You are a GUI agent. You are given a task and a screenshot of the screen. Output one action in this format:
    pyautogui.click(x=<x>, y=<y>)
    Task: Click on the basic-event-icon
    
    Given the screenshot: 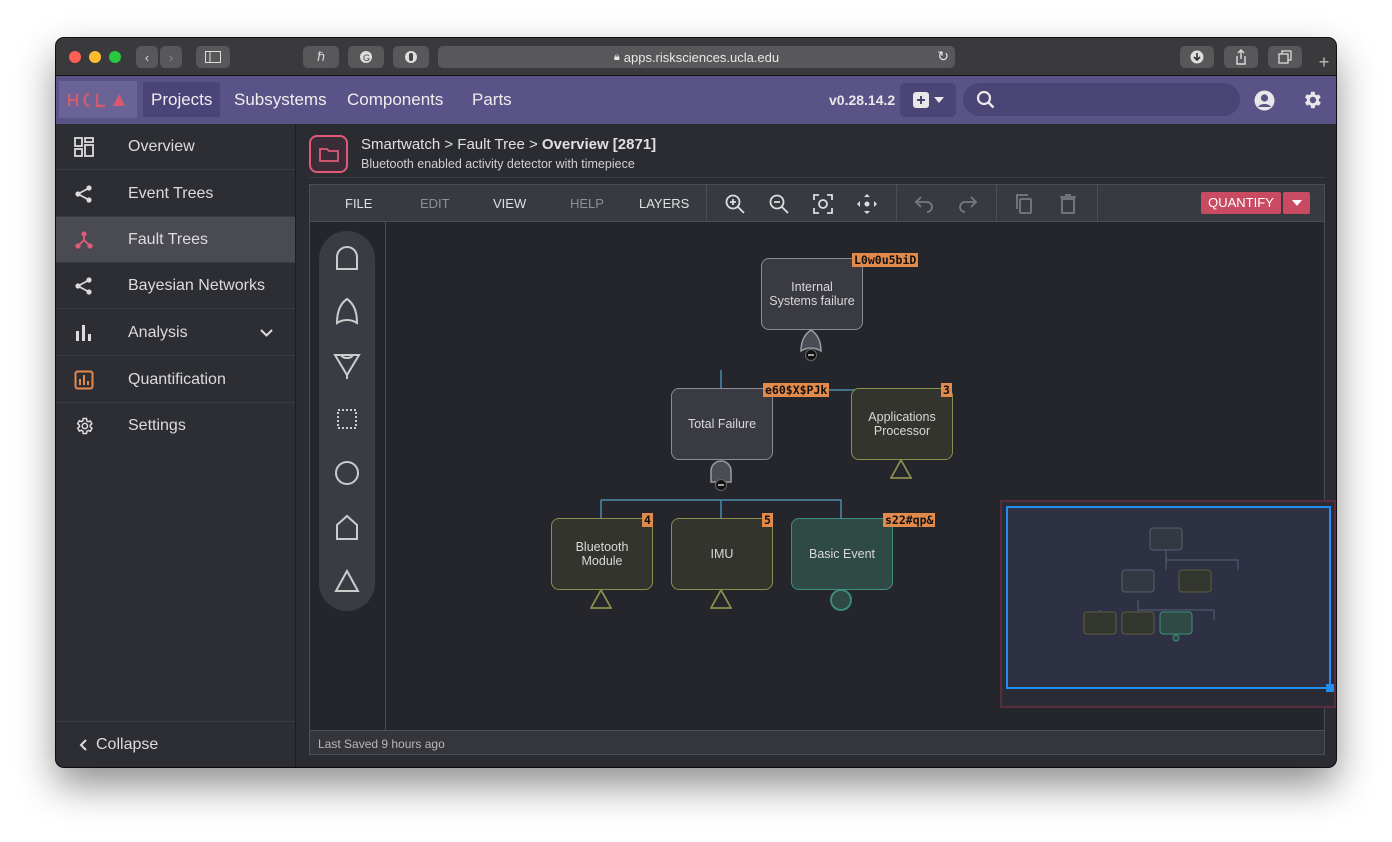 What is the action you would take?
    pyautogui.click(x=347, y=473)
    